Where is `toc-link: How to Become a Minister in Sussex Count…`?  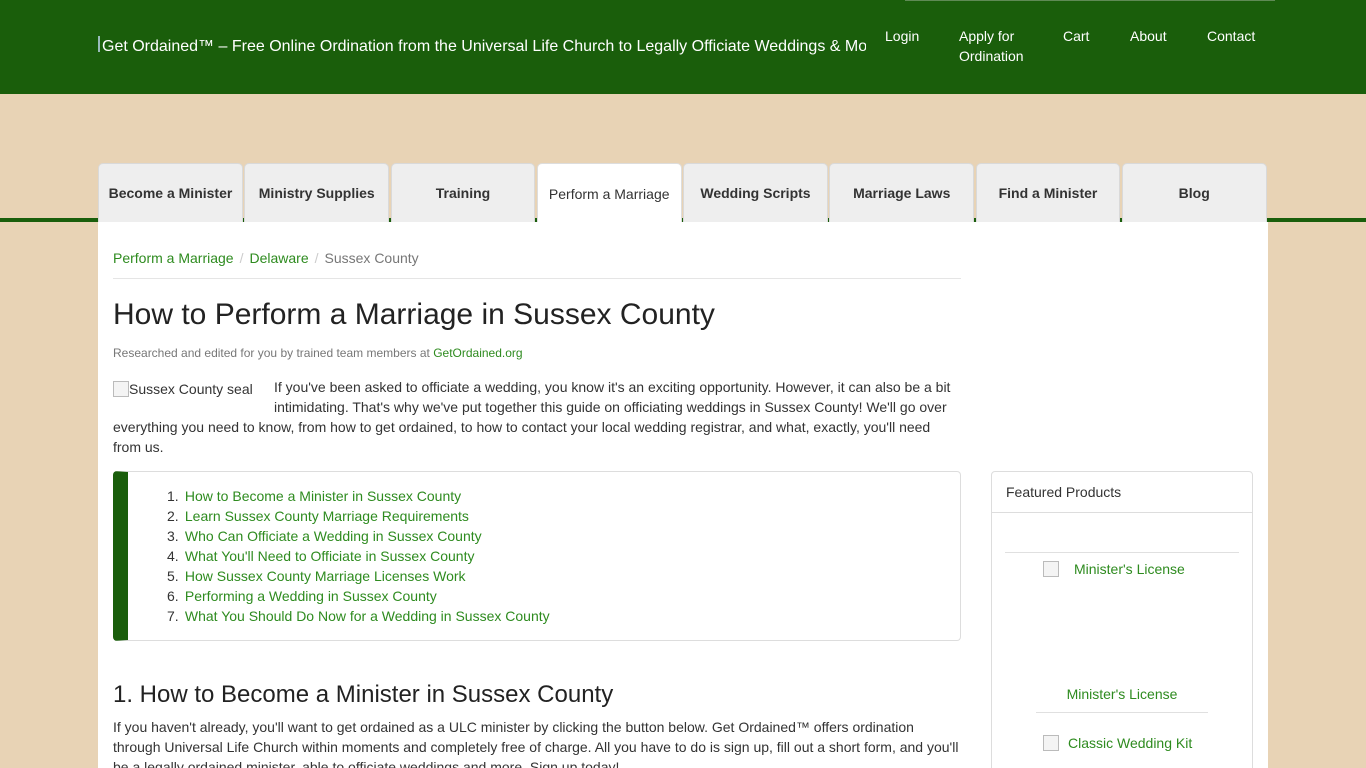 toc-link: How to Become a Minister in Sussex Count… is located at coordinates (323, 496).